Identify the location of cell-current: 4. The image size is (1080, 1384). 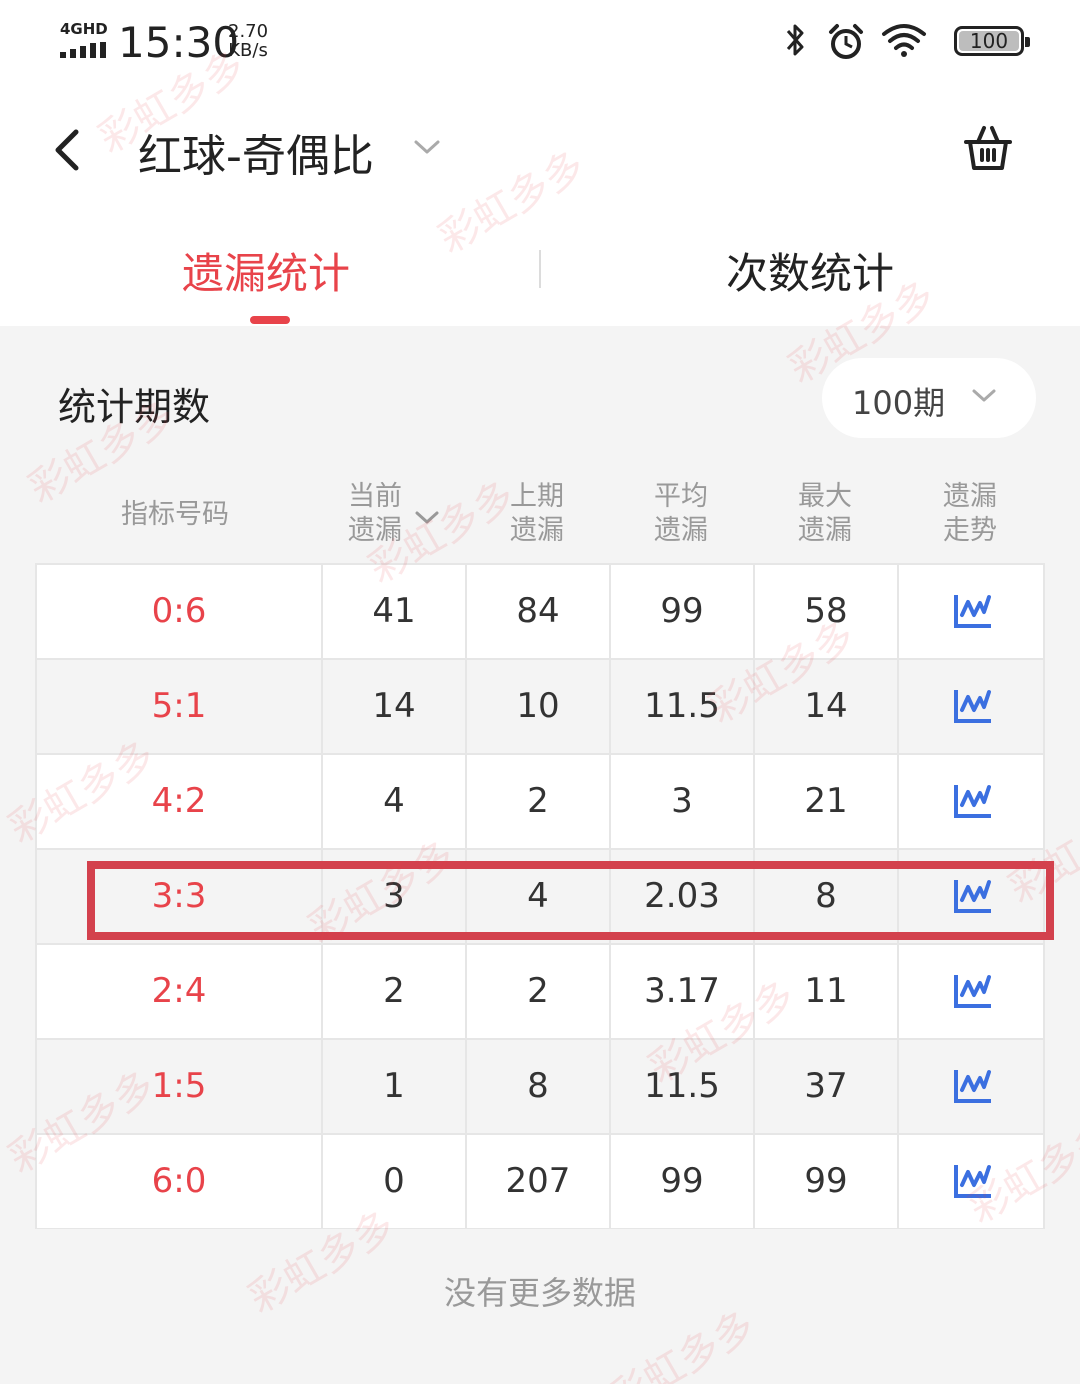
(394, 801).